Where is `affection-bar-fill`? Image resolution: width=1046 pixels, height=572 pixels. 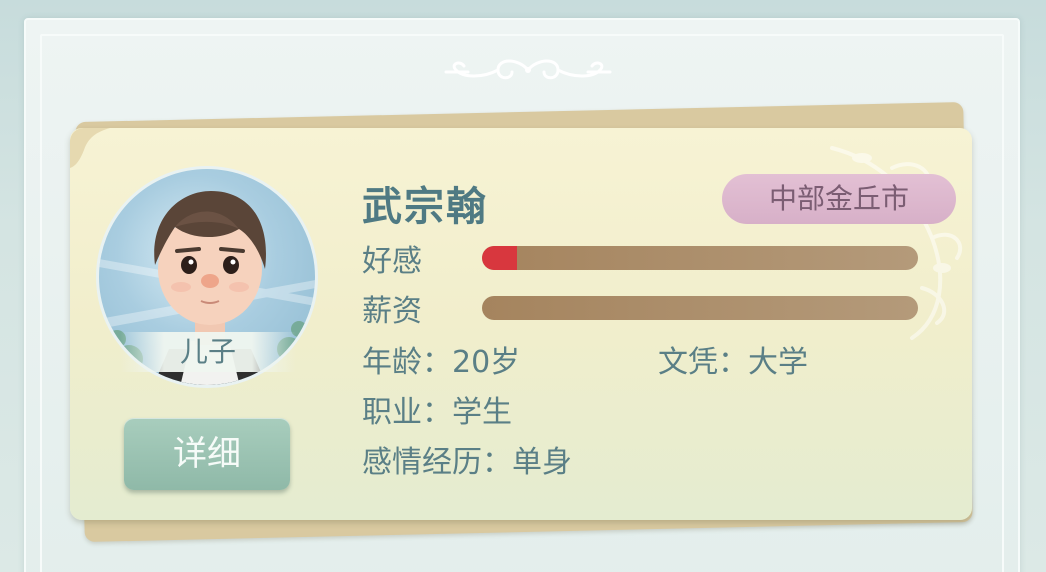
affection-bar-fill is located at coordinates (499, 258).